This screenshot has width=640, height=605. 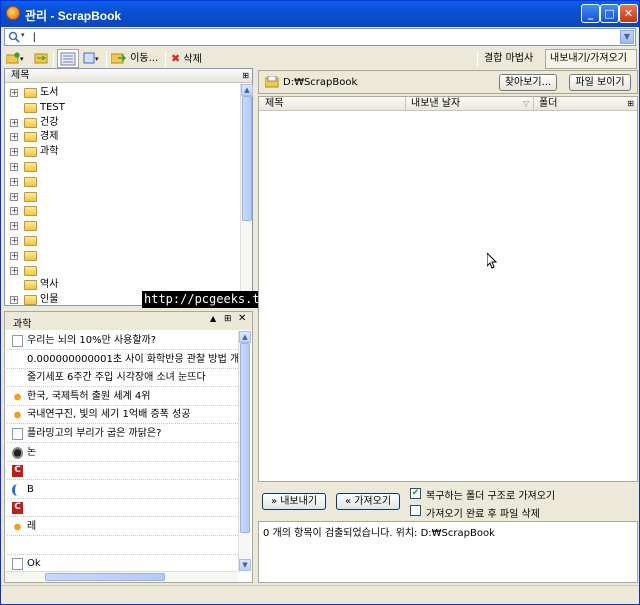 What do you see at coordinates (52, 107) in the screenshot?
I see `tree-folder-label: TEST` at bounding box center [52, 107].